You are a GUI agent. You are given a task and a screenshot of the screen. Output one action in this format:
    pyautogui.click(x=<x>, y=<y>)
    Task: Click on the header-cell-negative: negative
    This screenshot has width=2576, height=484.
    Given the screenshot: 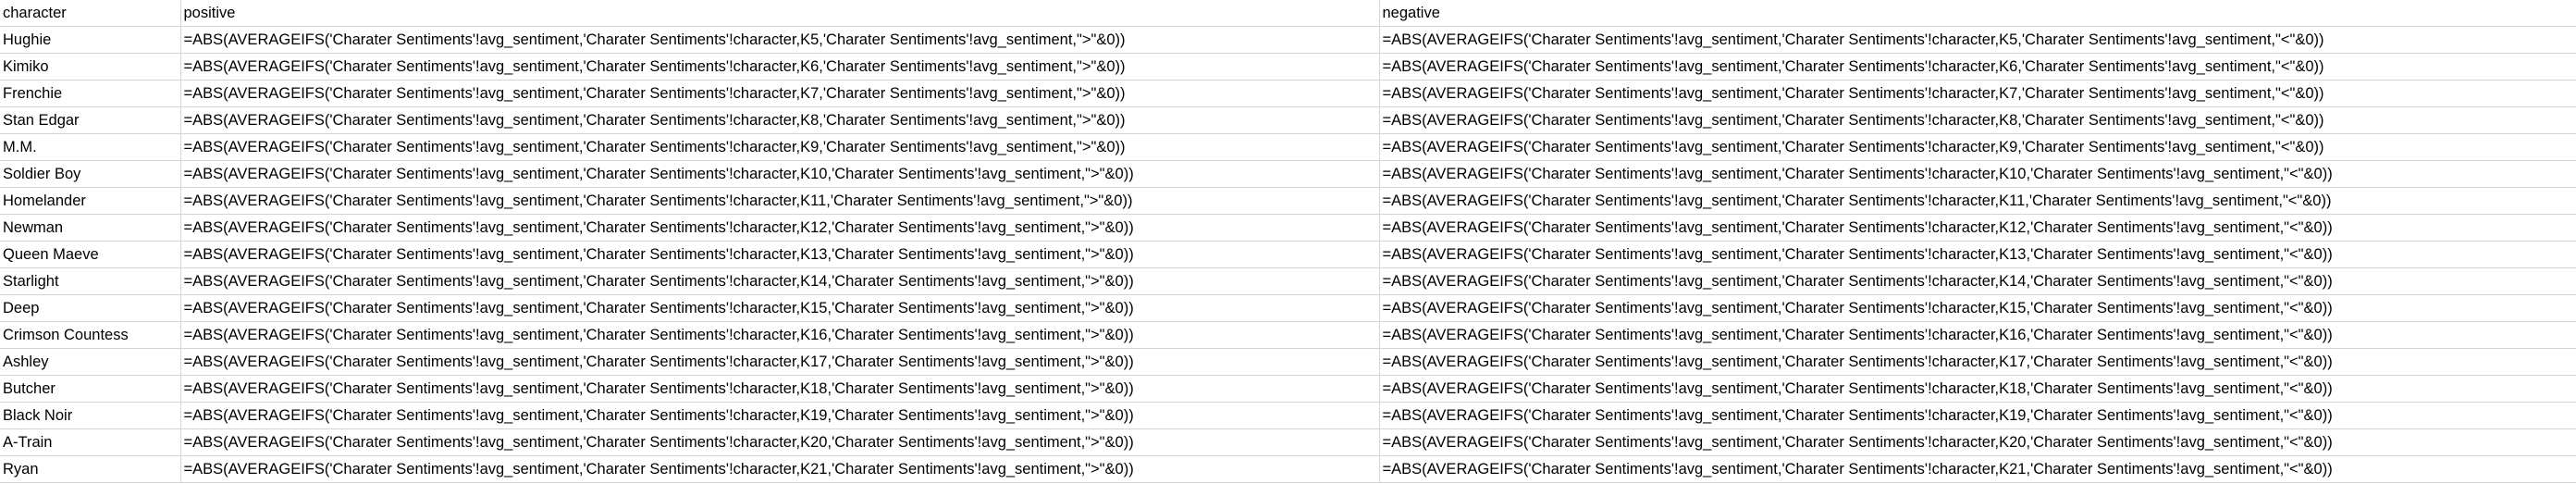 What is the action you would take?
    pyautogui.click(x=1977, y=13)
    